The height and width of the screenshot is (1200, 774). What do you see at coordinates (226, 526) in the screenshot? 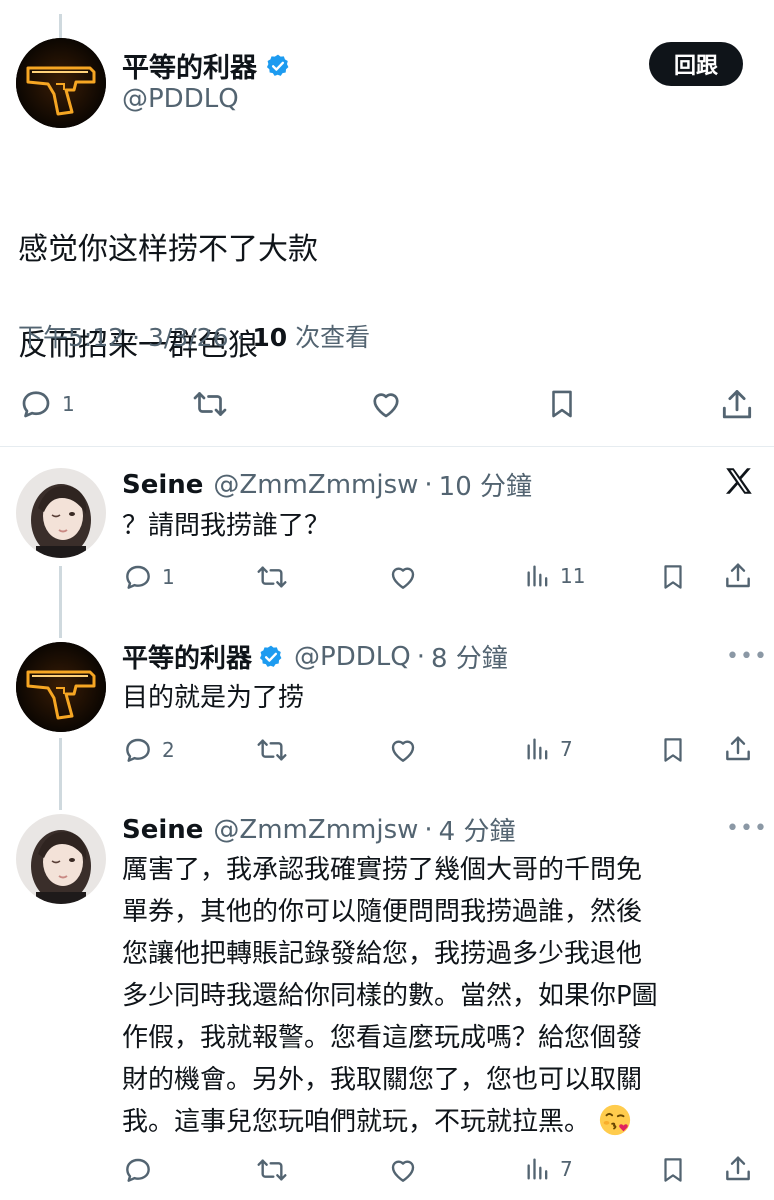
I see `reply-text: ？請問我捞誰了？` at bounding box center [226, 526].